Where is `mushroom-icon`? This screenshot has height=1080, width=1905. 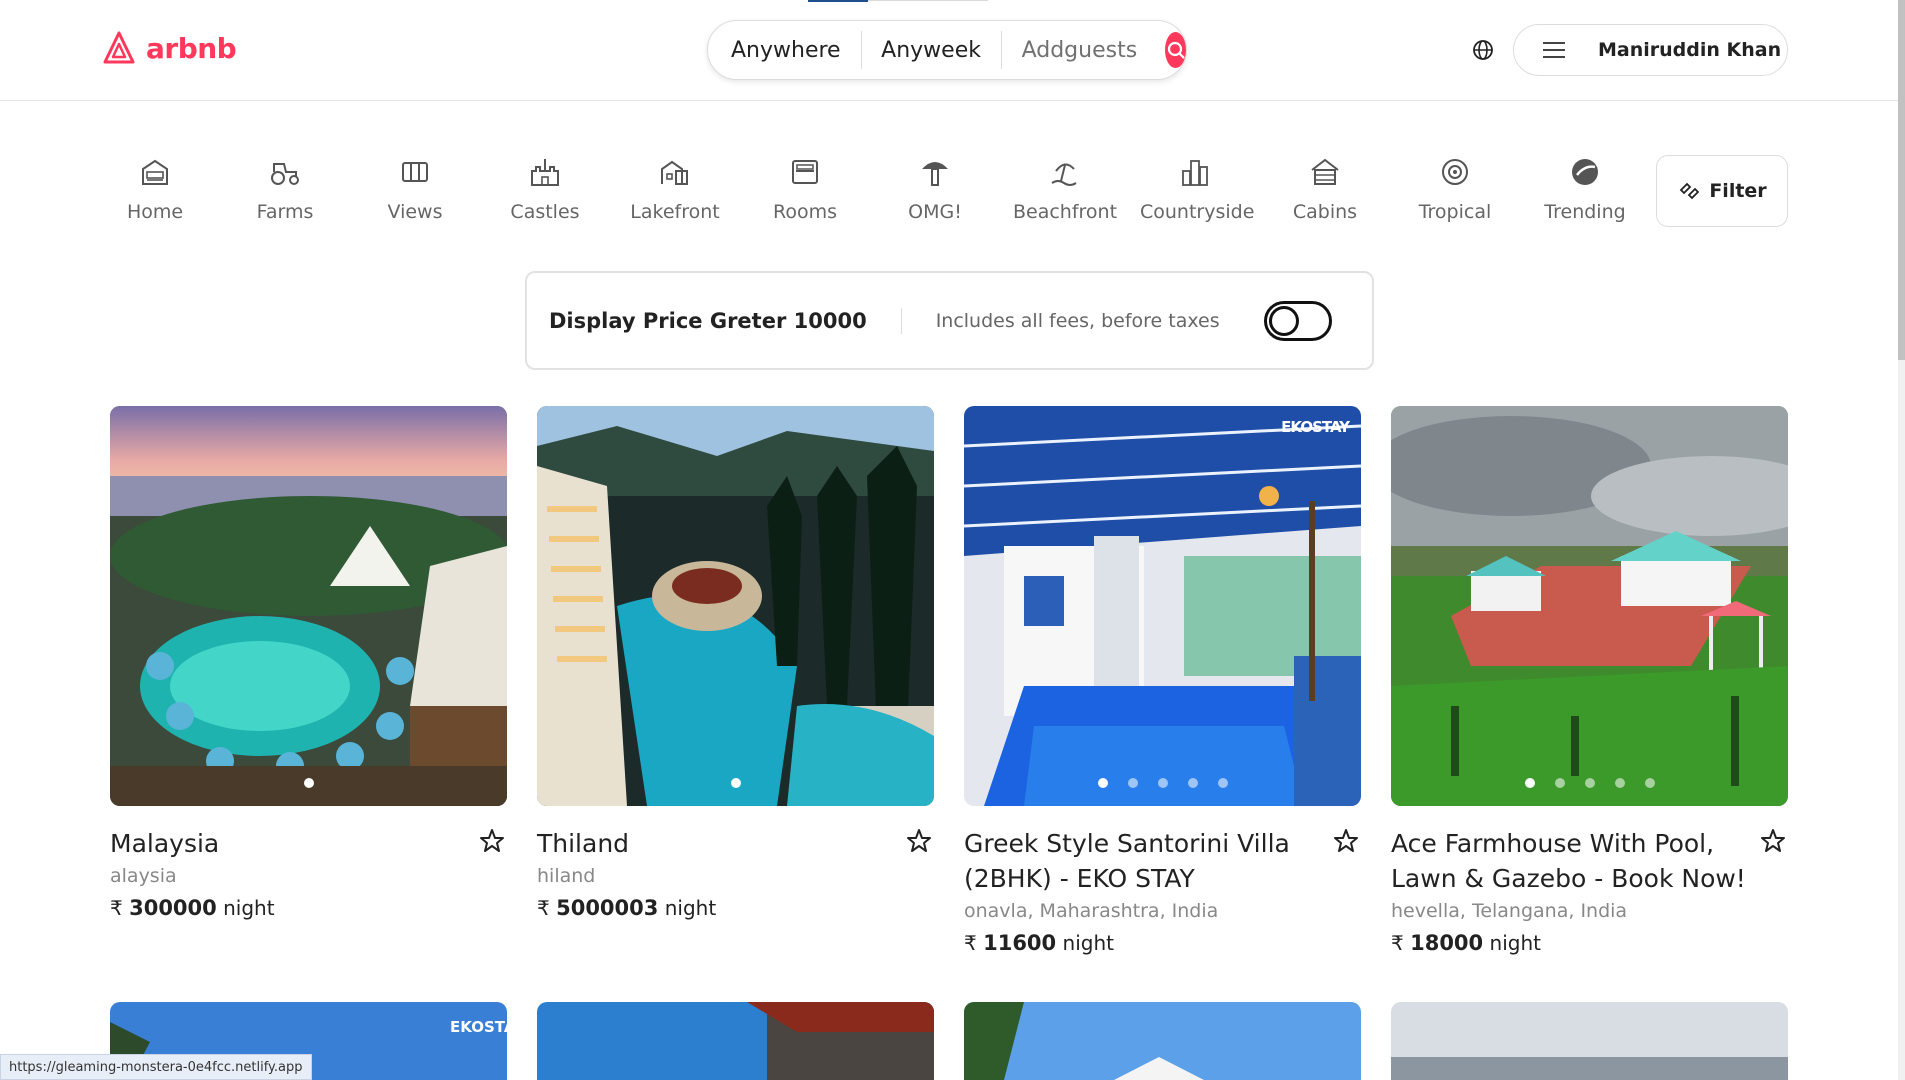 mushroom-icon is located at coordinates (935, 174).